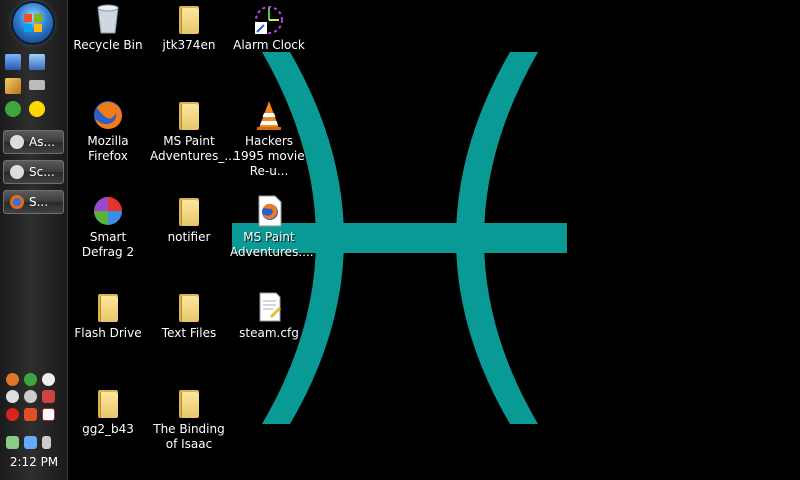 The height and width of the screenshot is (480, 800). I want to click on desktop-icon-gg2-b43: gg2_b43, so click(108, 411).